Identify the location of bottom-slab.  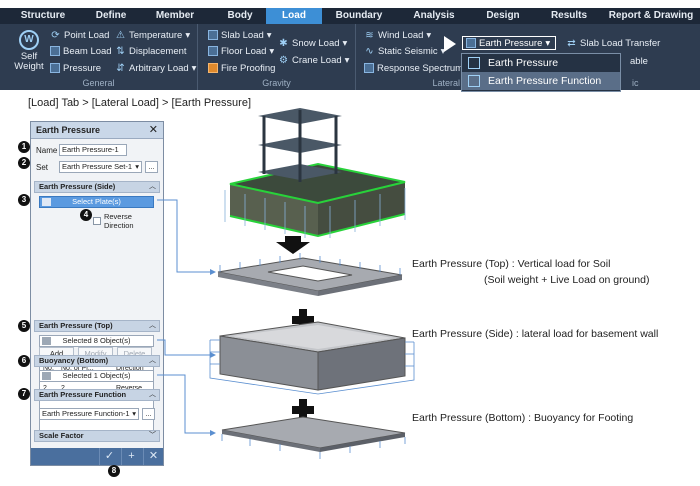
(313, 437).